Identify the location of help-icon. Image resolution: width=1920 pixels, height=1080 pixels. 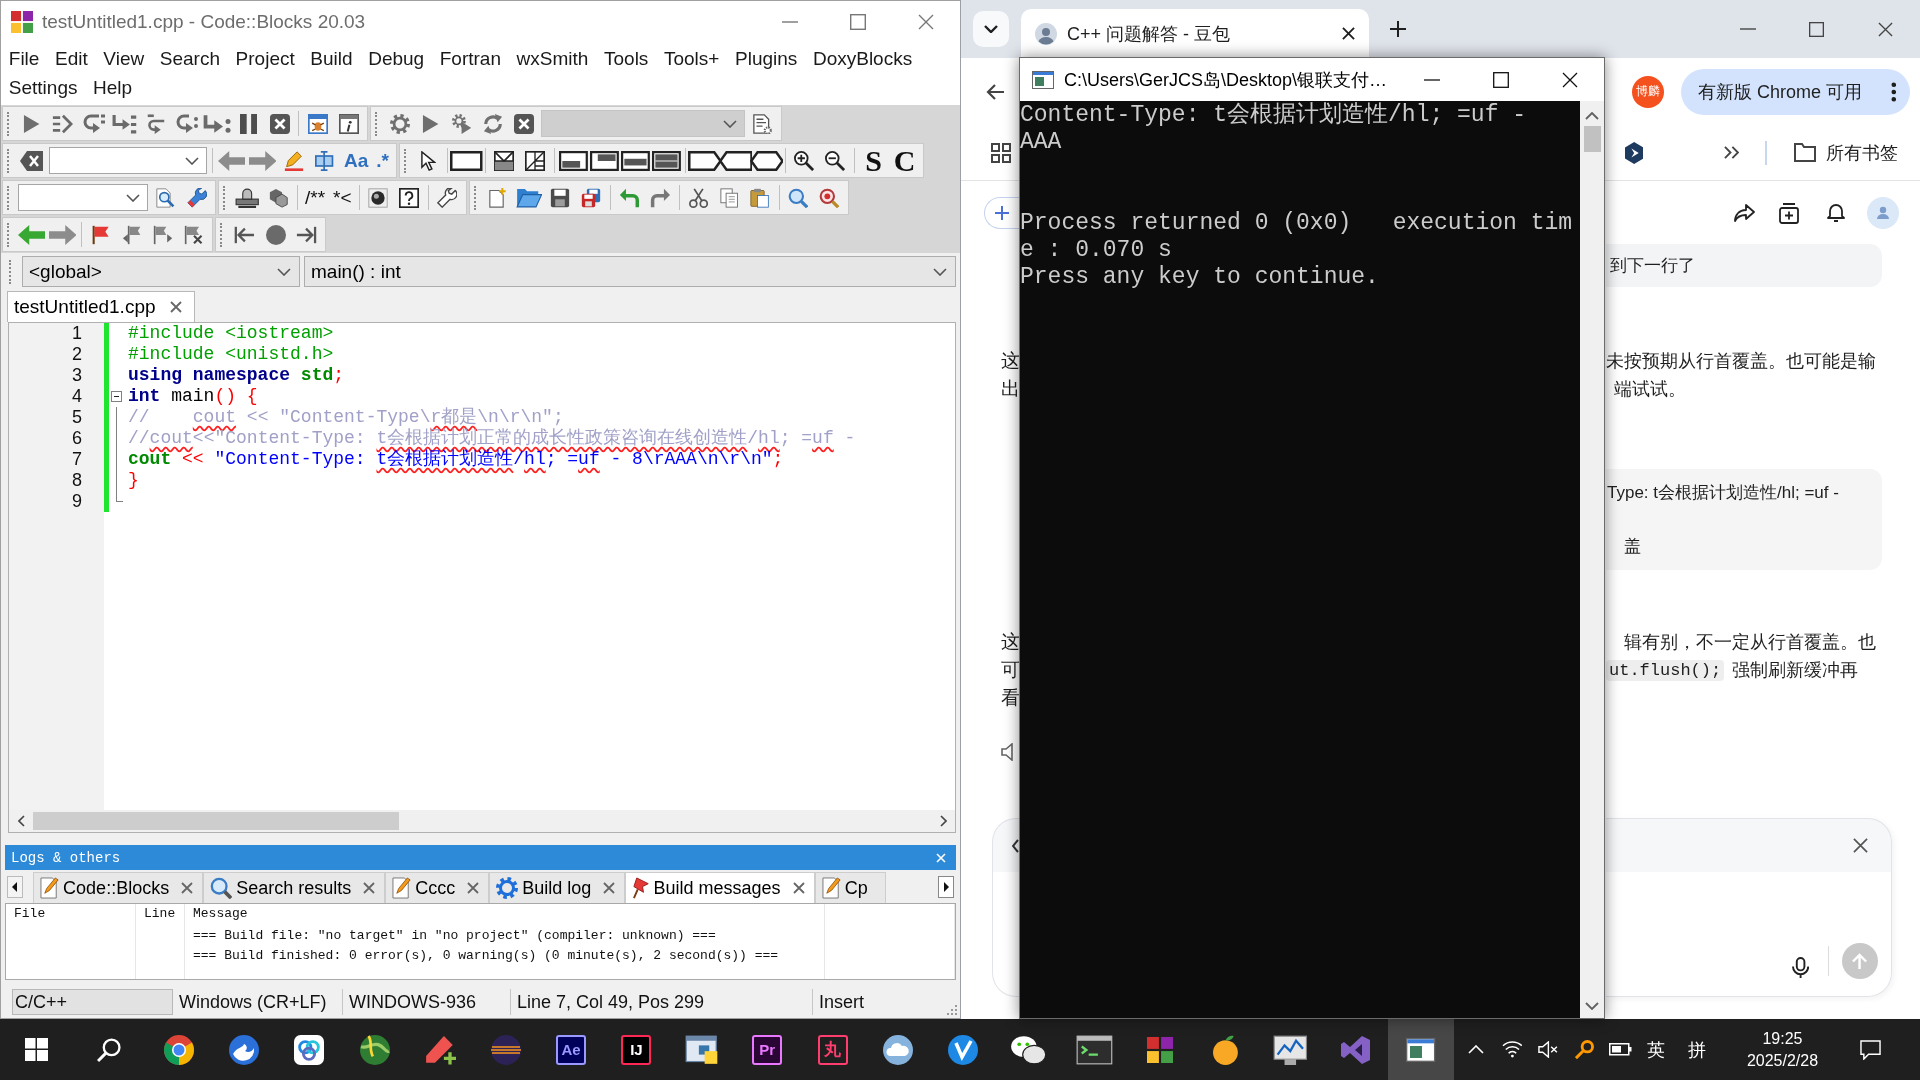
(409, 197).